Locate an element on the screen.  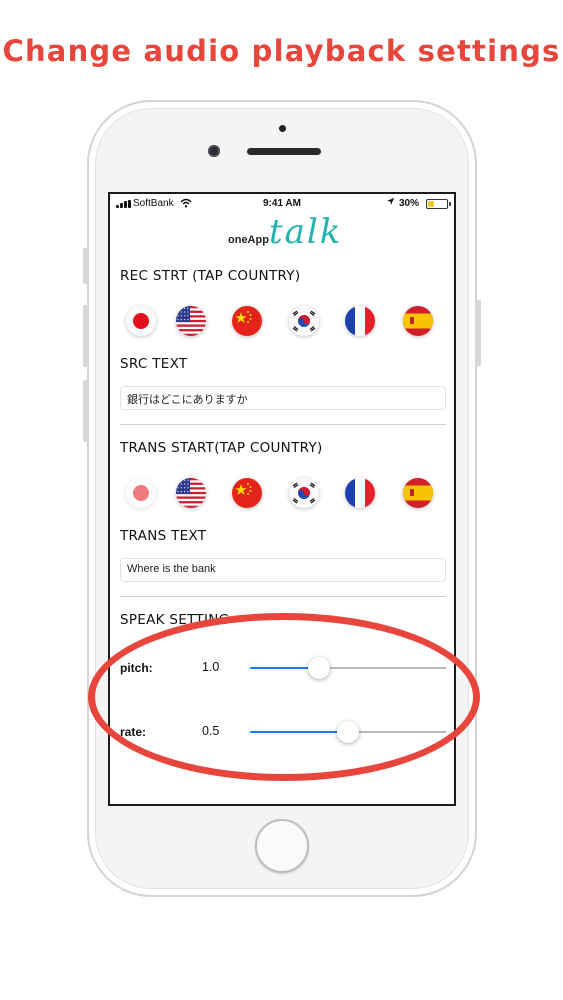
pitch-slider-thumb is located at coordinates (318, 668).